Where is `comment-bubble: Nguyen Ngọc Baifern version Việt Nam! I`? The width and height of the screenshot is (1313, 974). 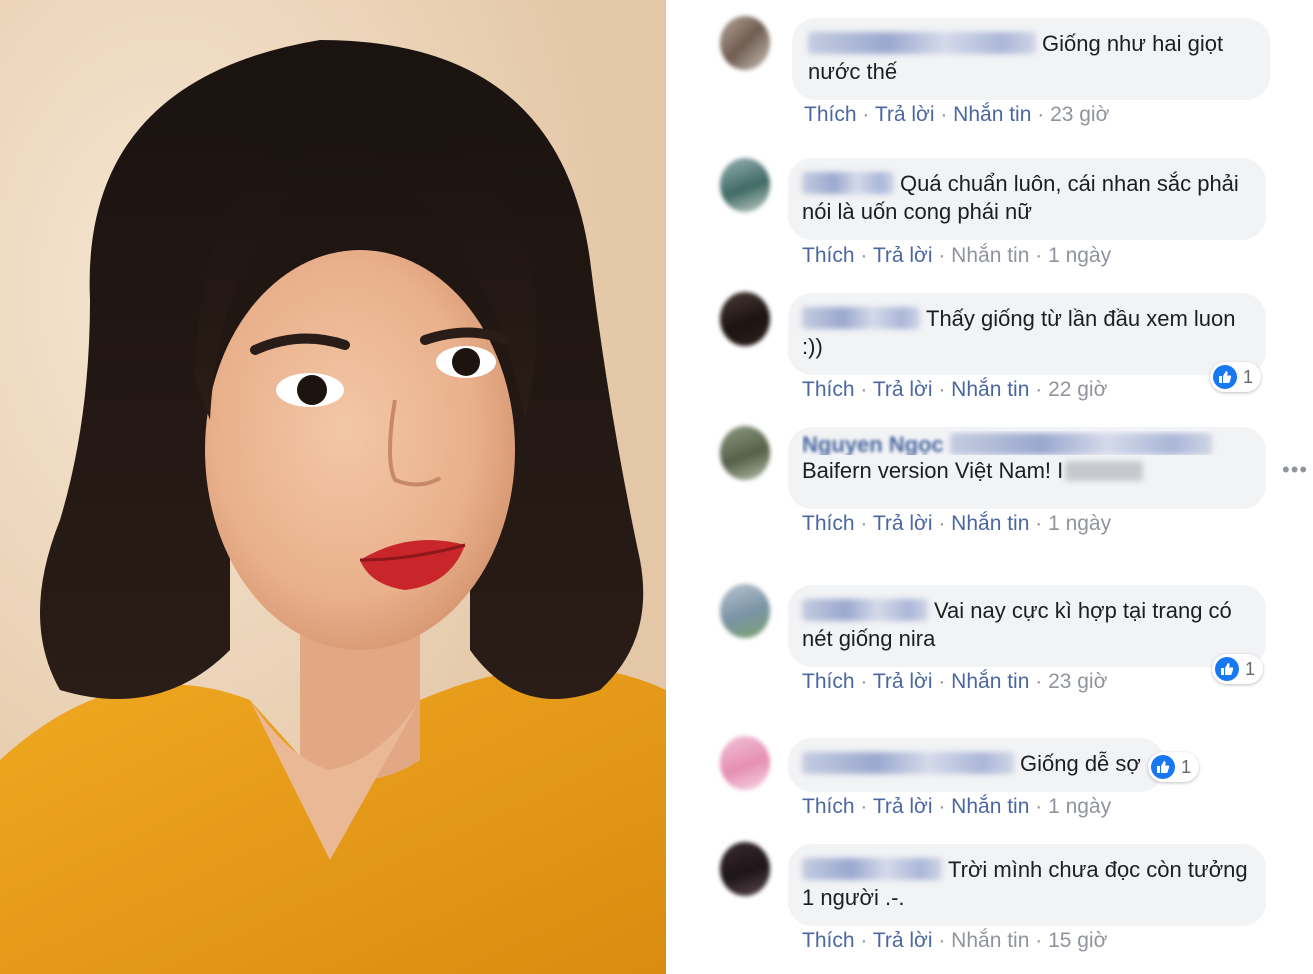 comment-bubble: Nguyen Ngọc Baifern version Việt Nam! I is located at coordinates (1027, 468).